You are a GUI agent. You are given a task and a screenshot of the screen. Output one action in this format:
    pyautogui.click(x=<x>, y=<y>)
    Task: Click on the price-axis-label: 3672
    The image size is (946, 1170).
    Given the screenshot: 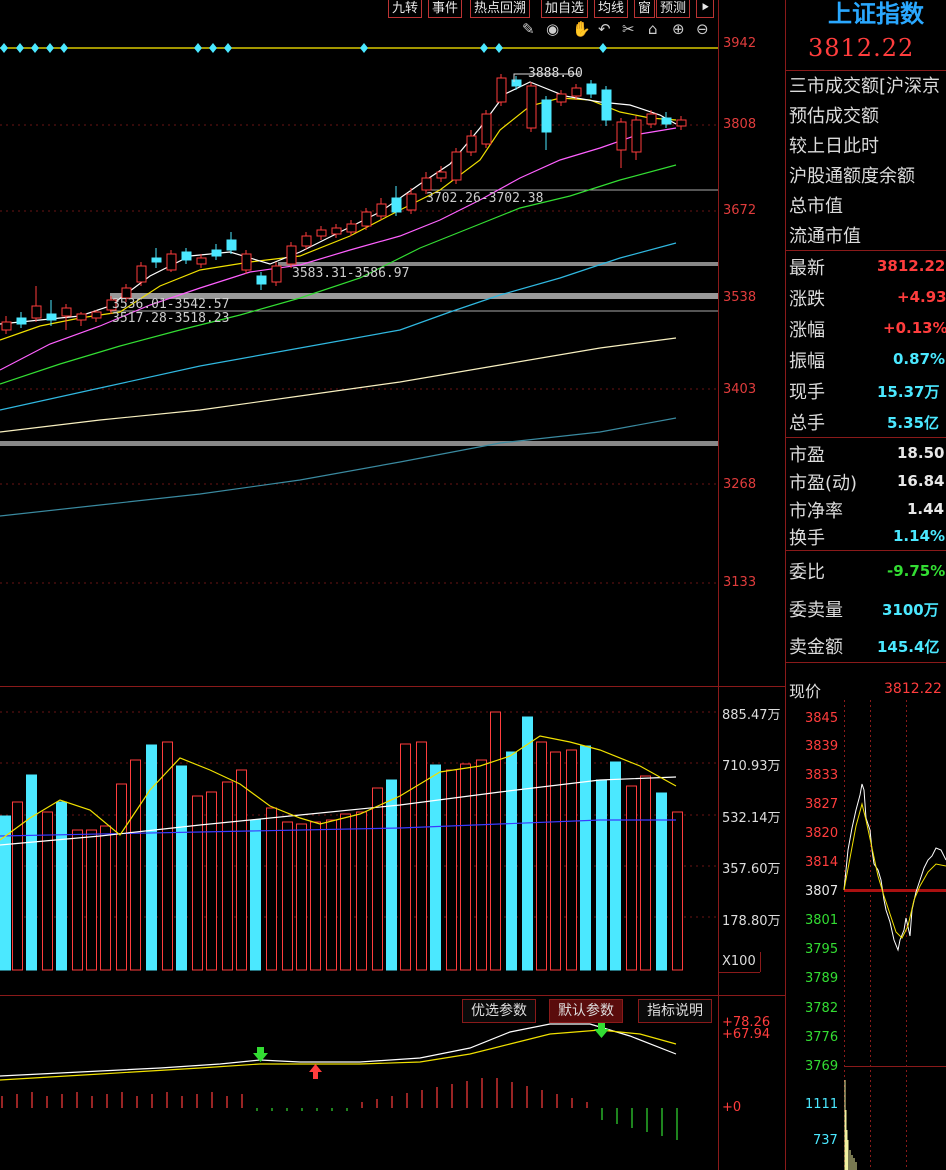 What is the action you would take?
    pyautogui.click(x=740, y=210)
    